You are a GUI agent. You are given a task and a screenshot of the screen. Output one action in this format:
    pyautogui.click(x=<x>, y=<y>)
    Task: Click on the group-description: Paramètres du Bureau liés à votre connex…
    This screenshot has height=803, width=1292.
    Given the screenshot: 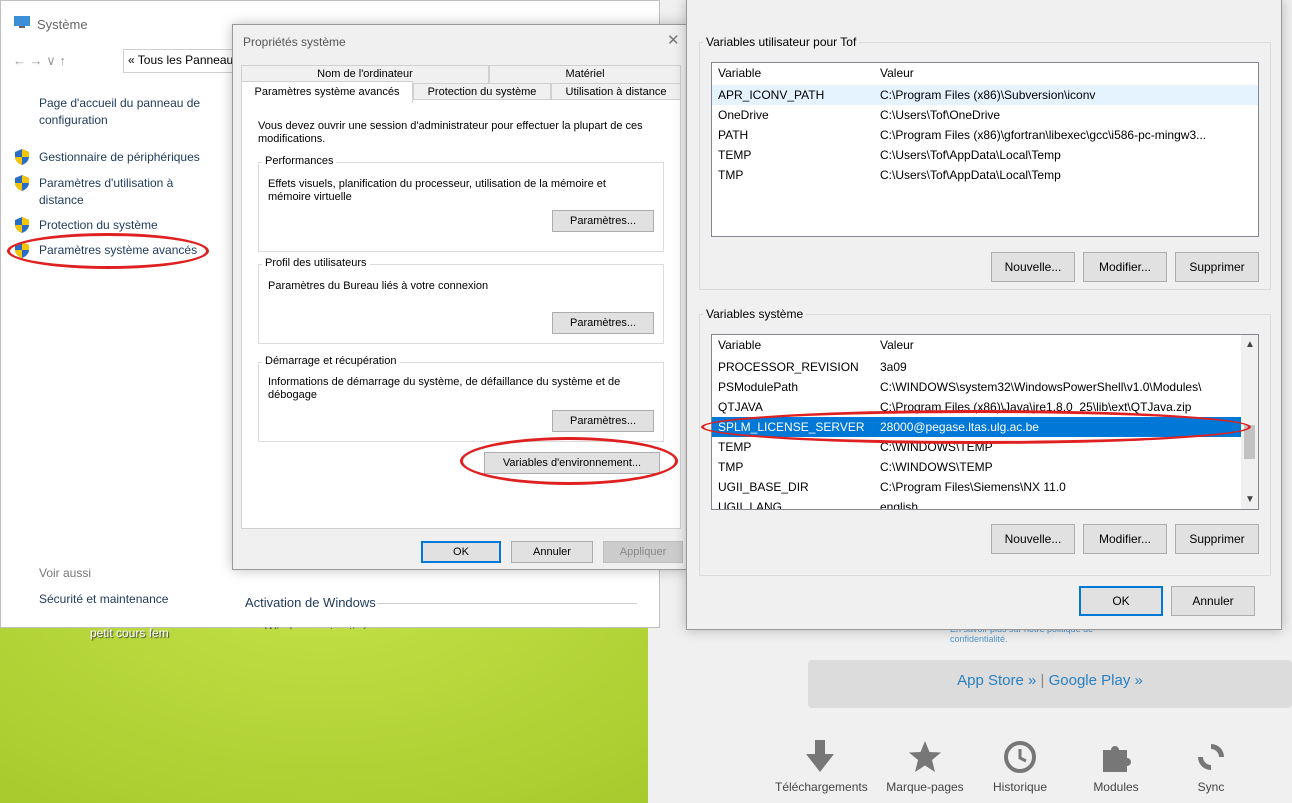 What is the action you would take?
    pyautogui.click(x=378, y=286)
    